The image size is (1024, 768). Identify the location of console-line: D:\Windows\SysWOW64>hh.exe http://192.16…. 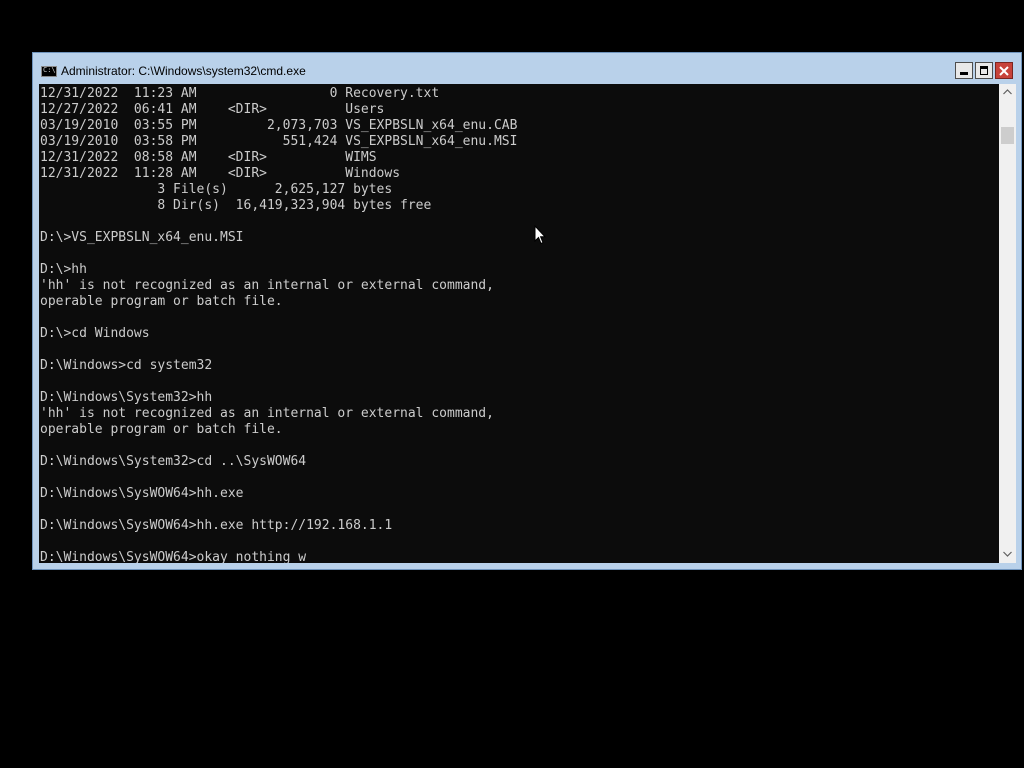
(216, 525).